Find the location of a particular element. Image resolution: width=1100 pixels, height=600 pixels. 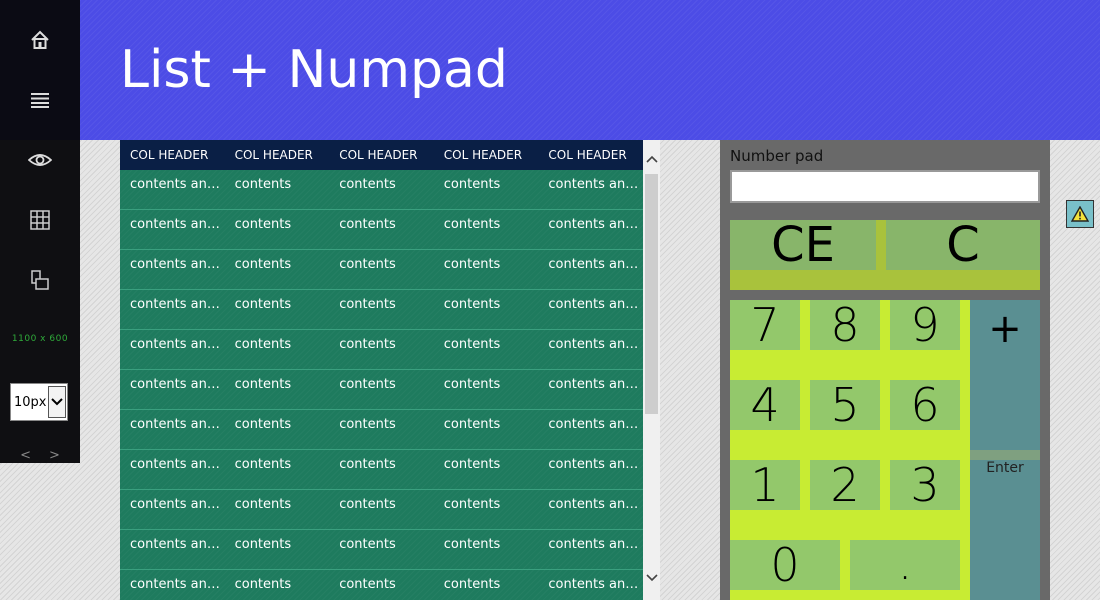

chevron-up-icon is located at coordinates (651, 159).